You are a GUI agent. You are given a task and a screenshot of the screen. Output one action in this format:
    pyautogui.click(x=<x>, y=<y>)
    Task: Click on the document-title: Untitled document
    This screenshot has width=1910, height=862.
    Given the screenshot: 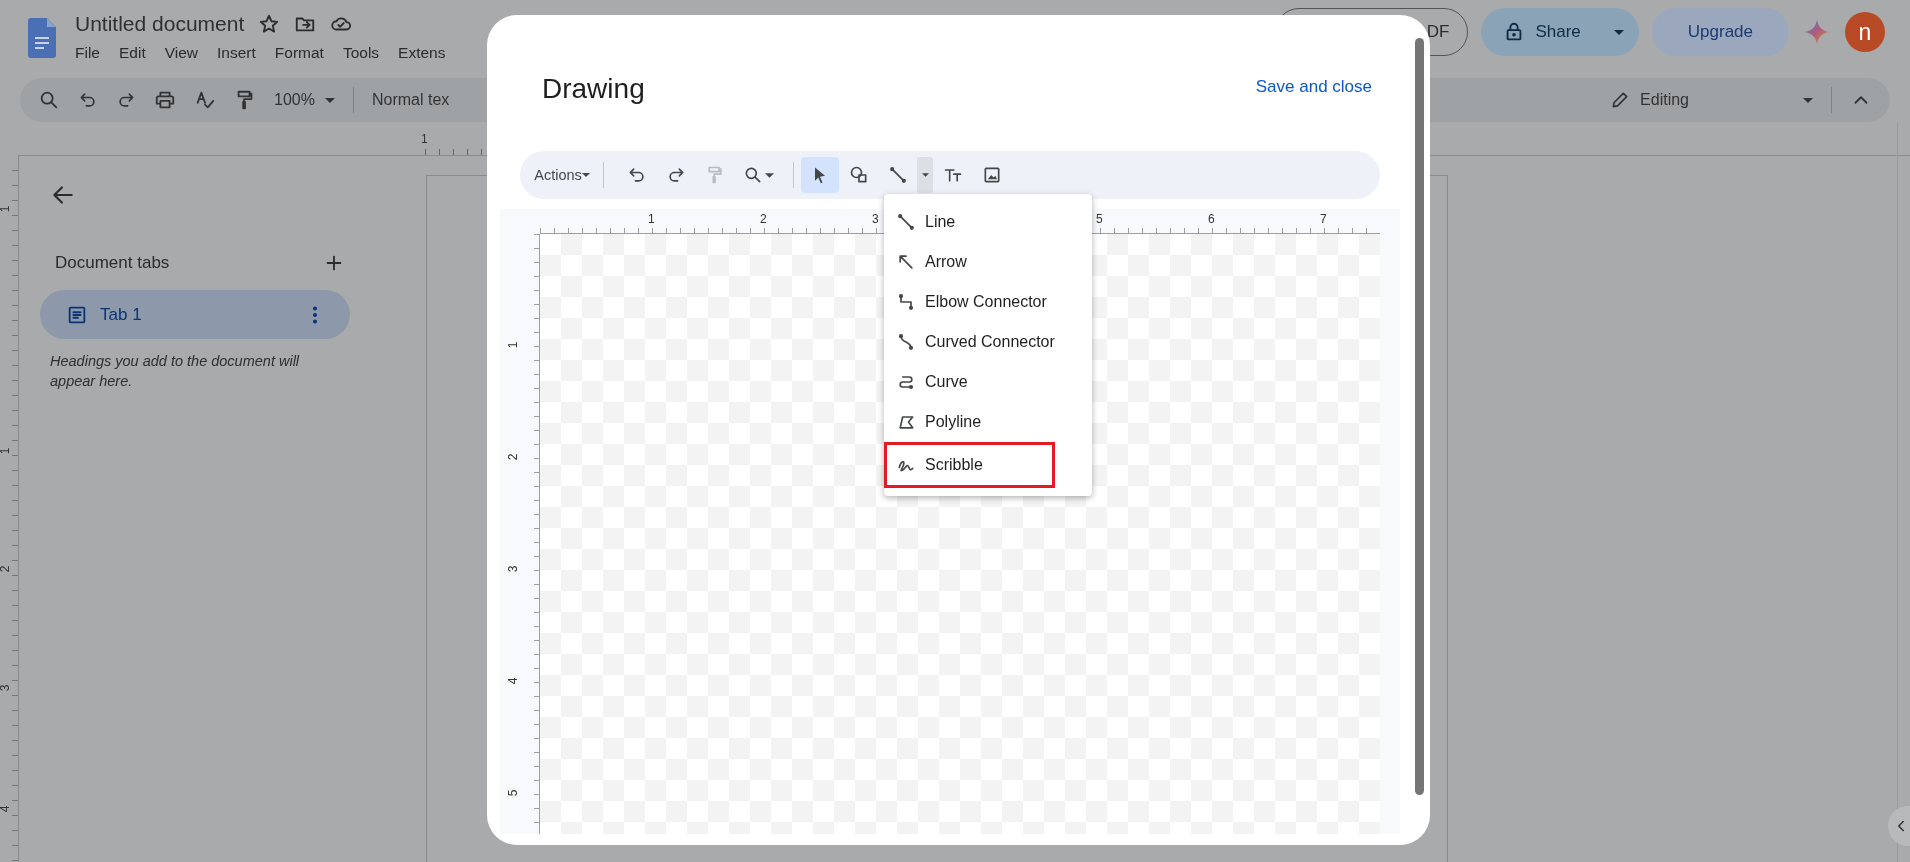 What is the action you would take?
    pyautogui.click(x=160, y=24)
    